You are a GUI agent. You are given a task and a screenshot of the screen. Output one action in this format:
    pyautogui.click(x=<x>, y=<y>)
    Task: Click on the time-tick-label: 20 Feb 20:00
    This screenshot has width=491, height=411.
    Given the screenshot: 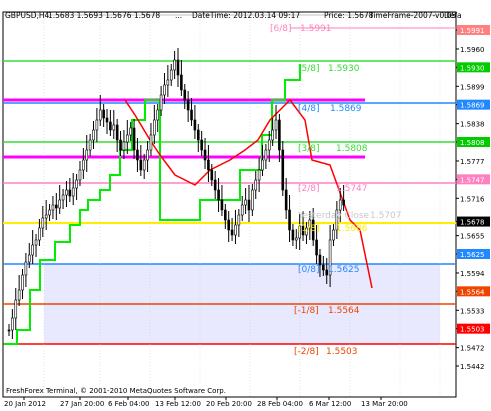 What is the action you would take?
    pyautogui.click(x=229, y=404)
    